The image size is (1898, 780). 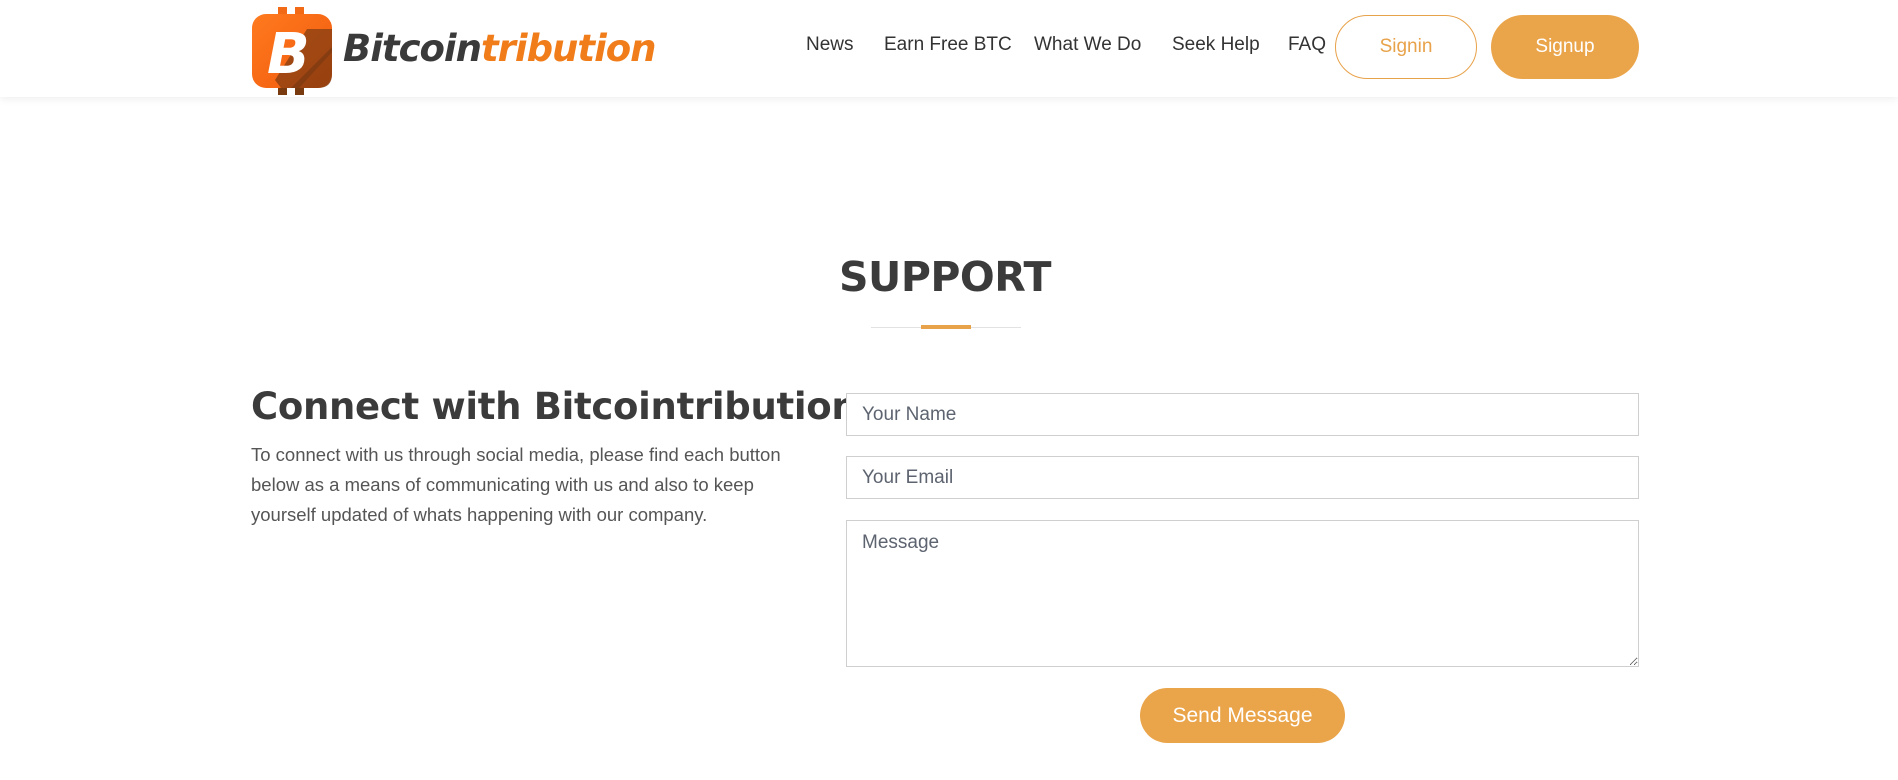 I want to click on name-input, so click(x=1242, y=414).